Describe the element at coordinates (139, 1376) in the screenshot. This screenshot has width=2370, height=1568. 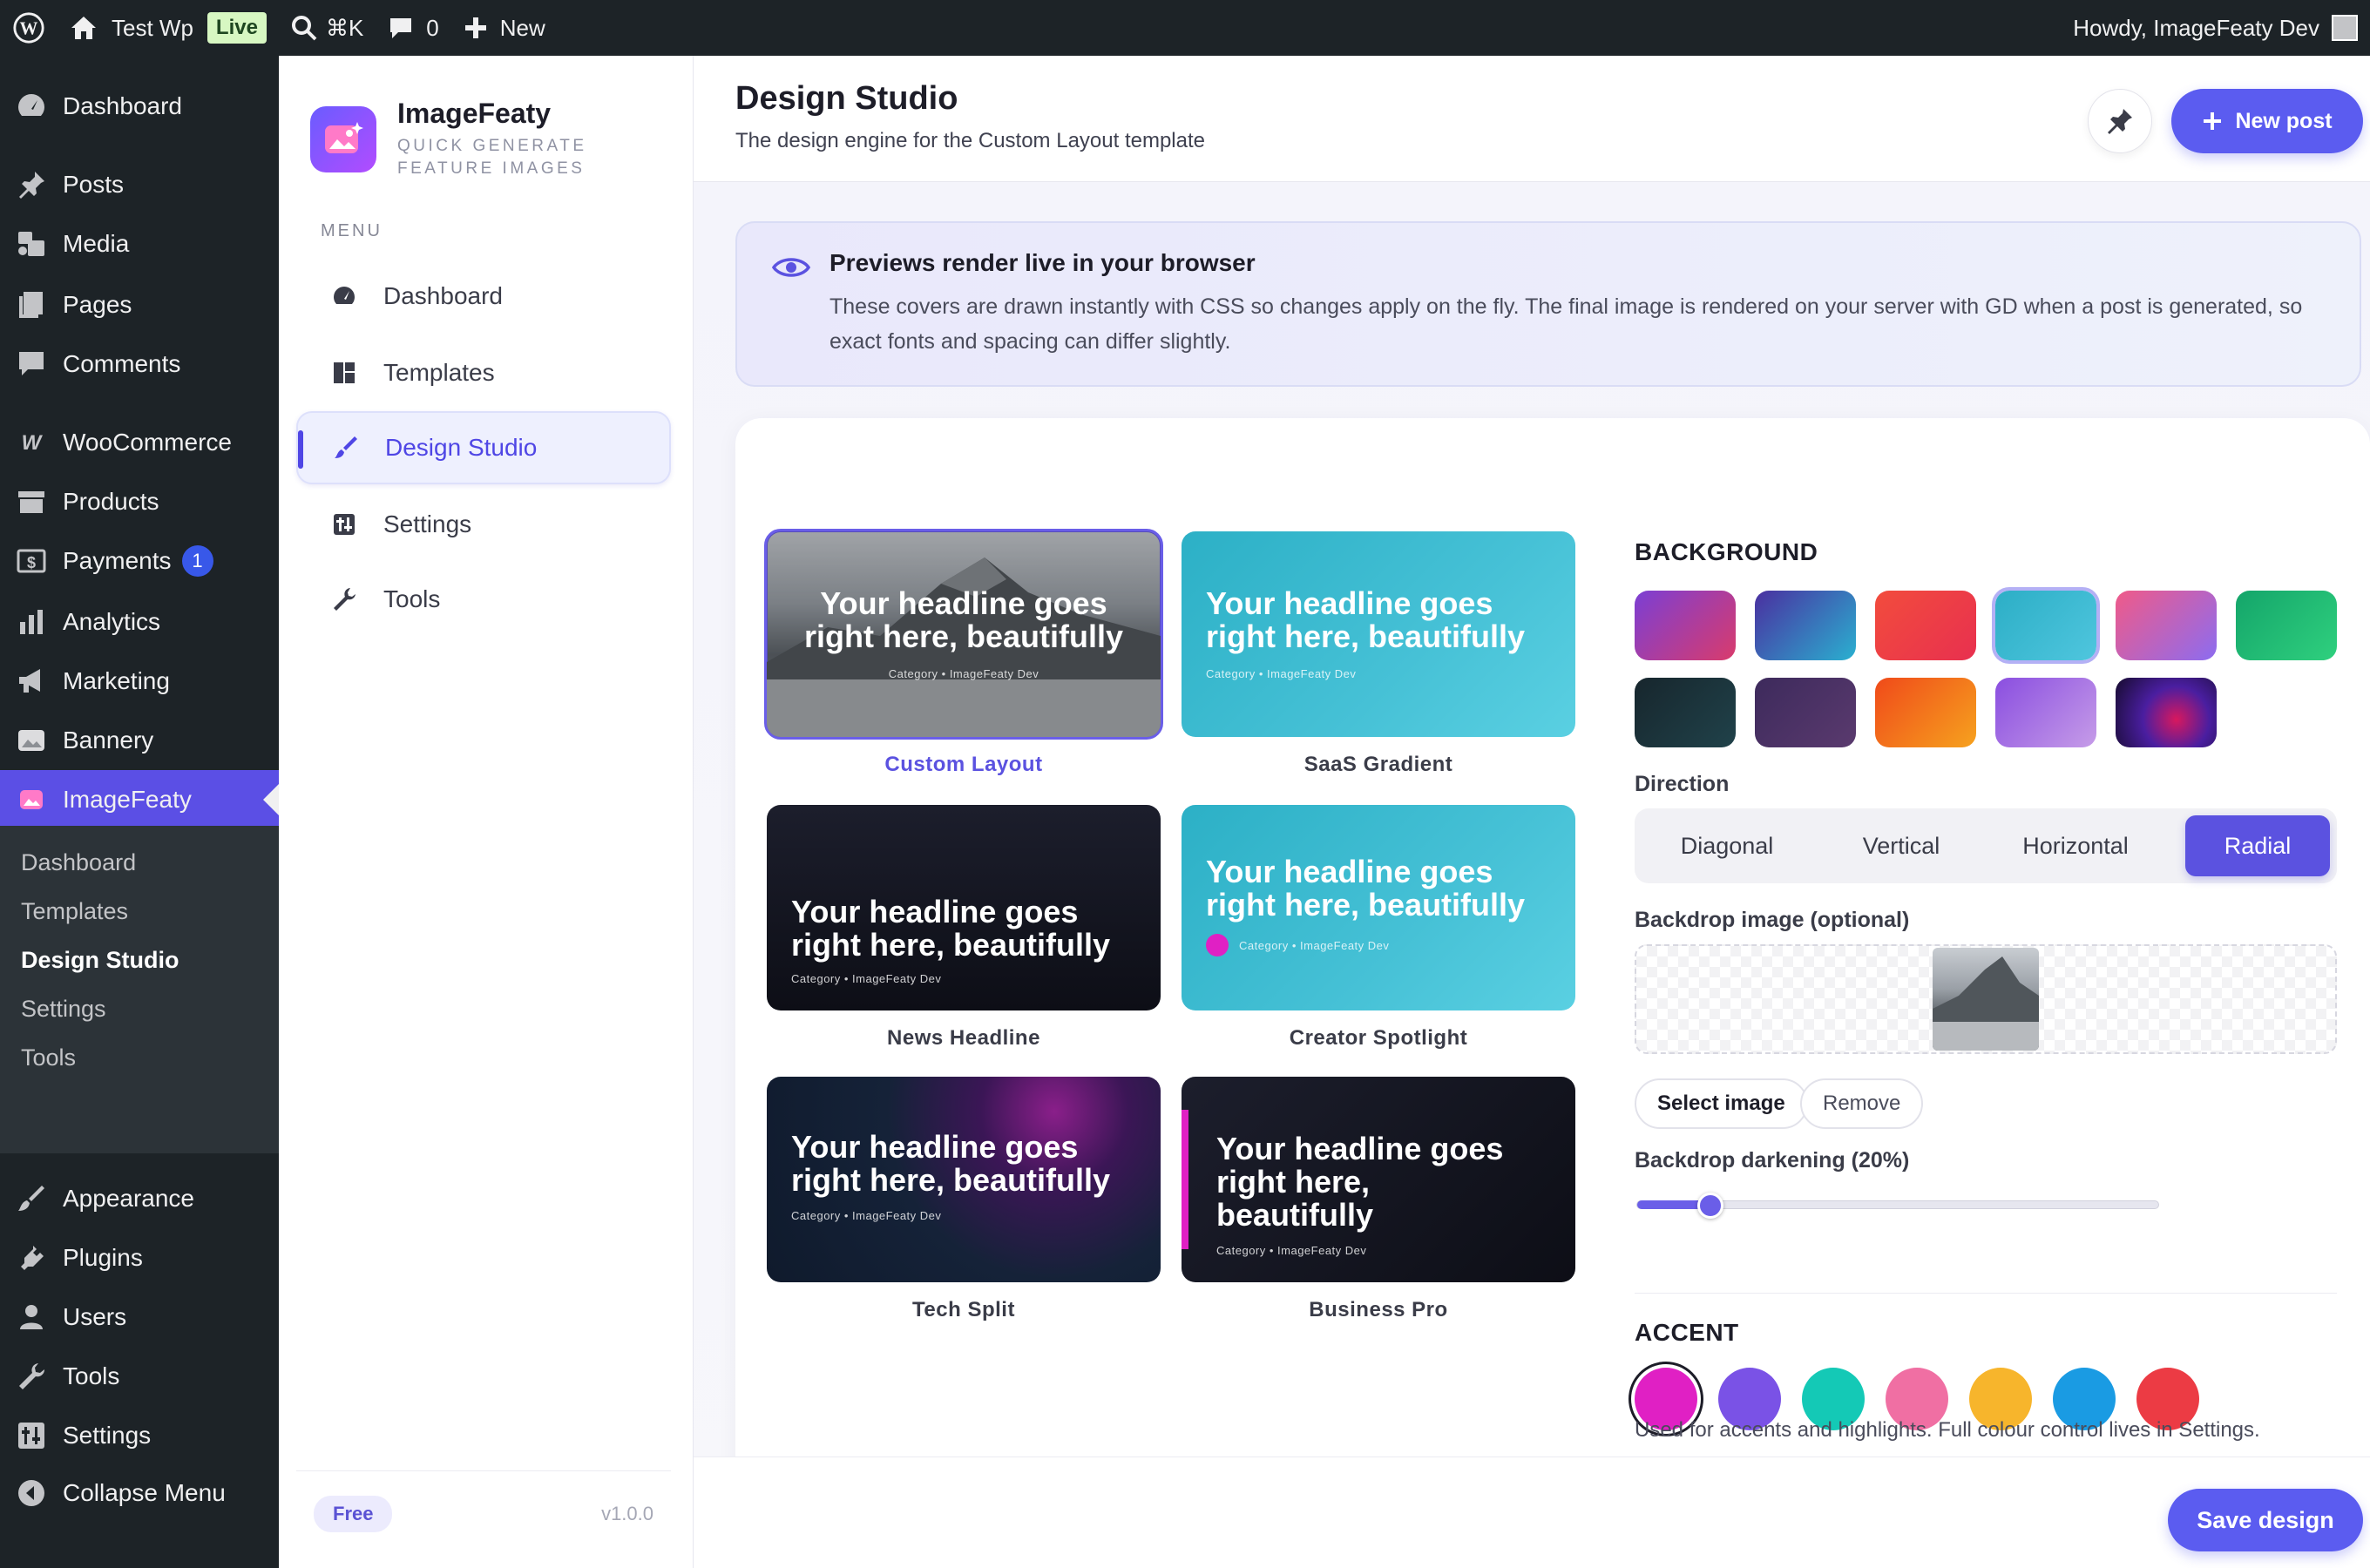
I see `wp-menu-tools: Tools` at that location.